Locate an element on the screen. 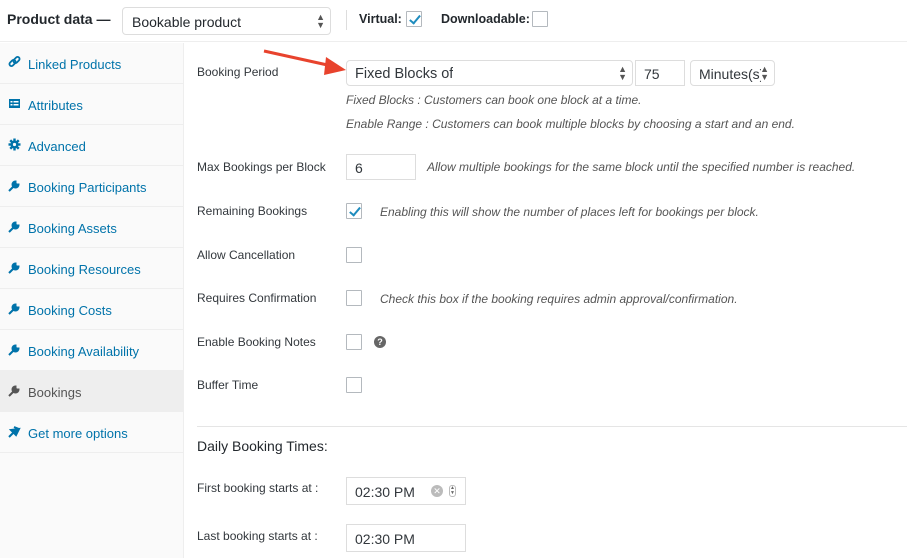  tab-bookings: Bookings is located at coordinates (91, 391).